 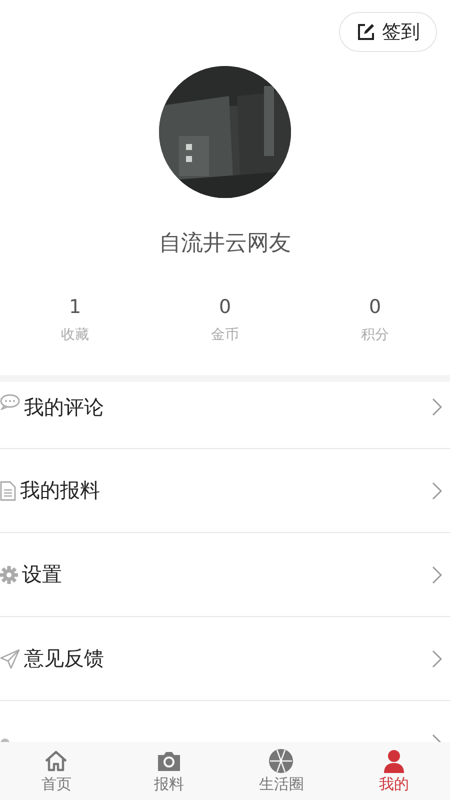 What do you see at coordinates (10, 402) in the screenshot?
I see `speech-bubble-icon` at bounding box center [10, 402].